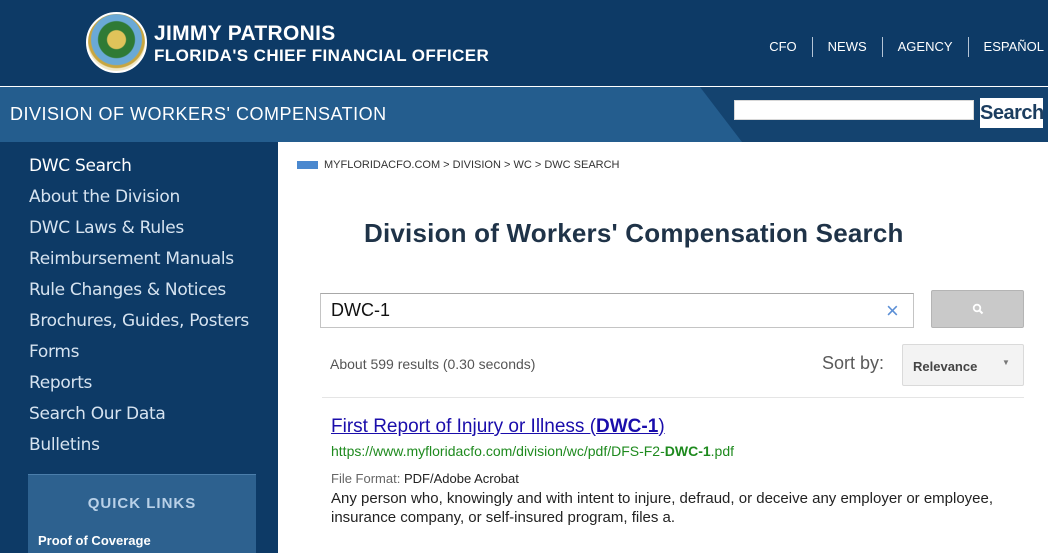 The width and height of the screenshot is (1057, 553). I want to click on result-count: About 599 results (0.30 seconds), so click(433, 364).